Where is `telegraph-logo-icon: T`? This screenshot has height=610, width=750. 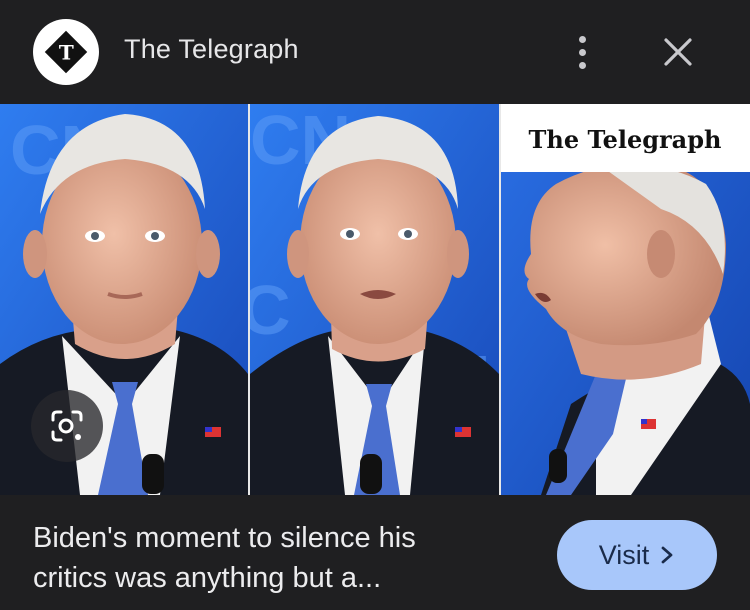 telegraph-logo-icon: T is located at coordinates (66, 52).